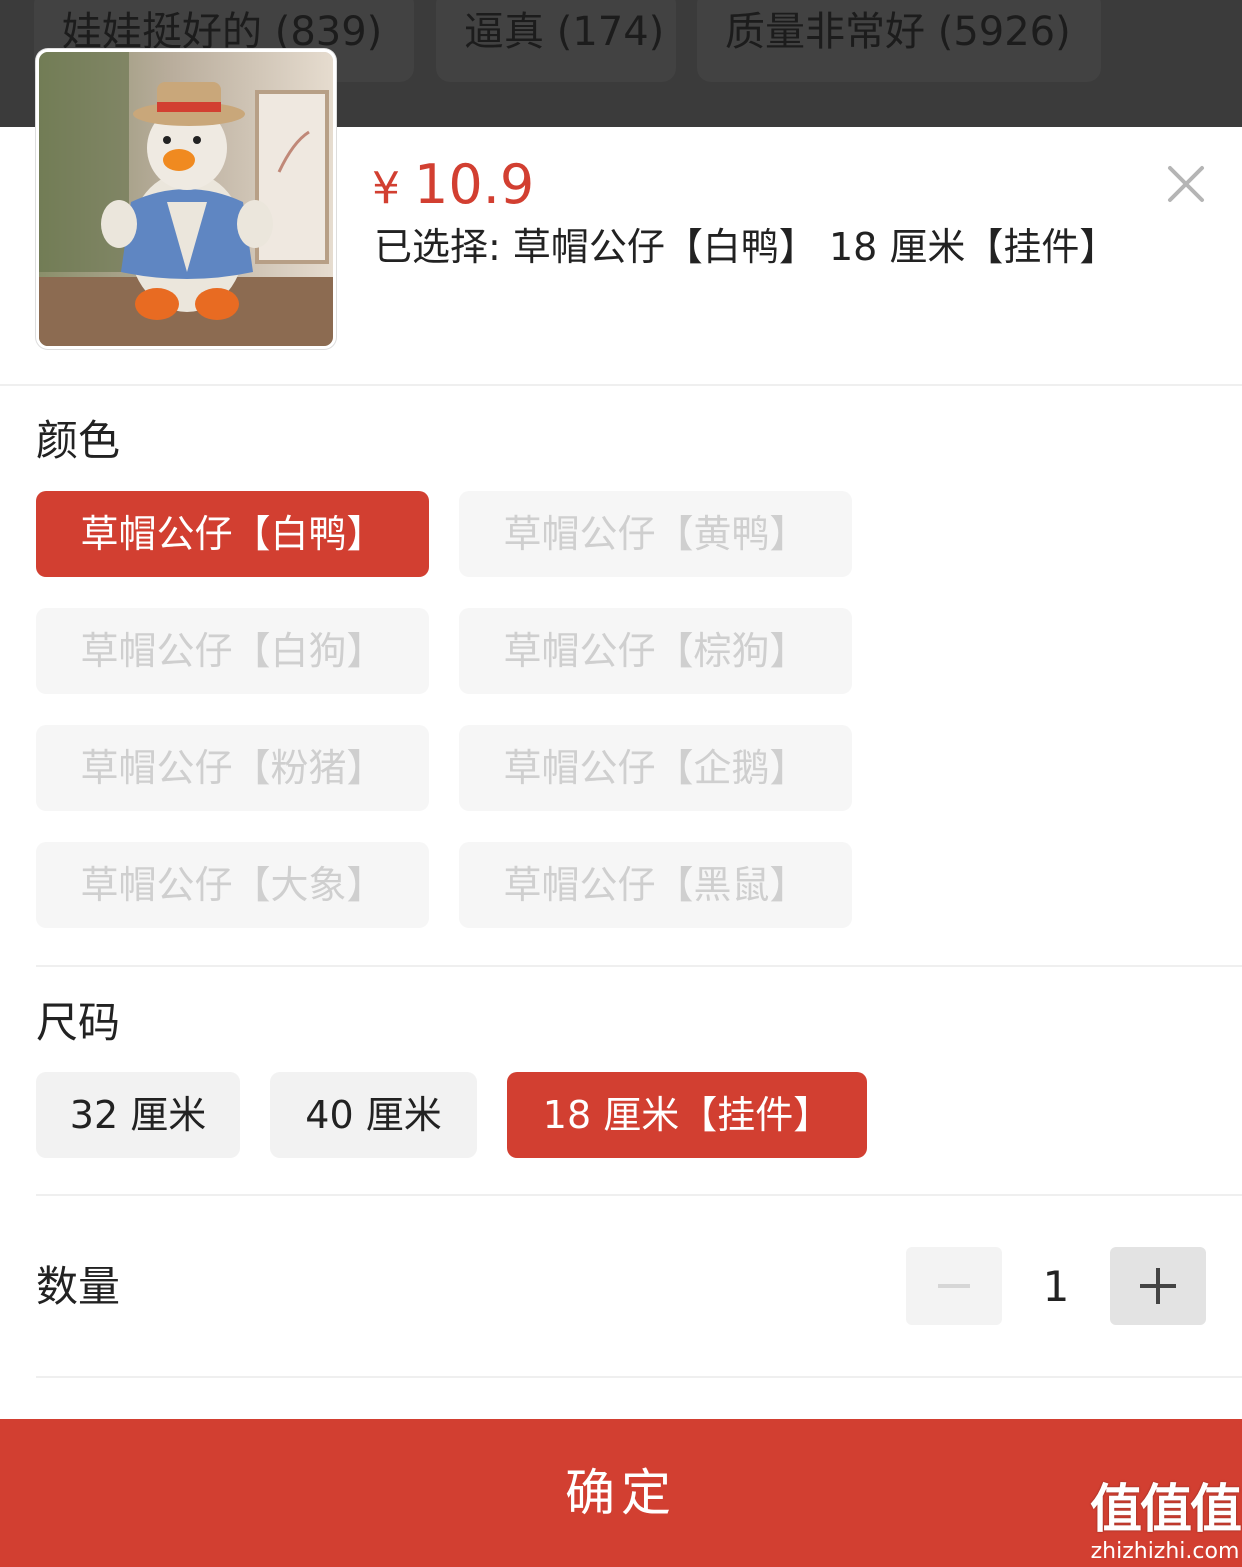  Describe the element at coordinates (386, 188) in the screenshot. I see `currency-symbol: ¥` at that location.